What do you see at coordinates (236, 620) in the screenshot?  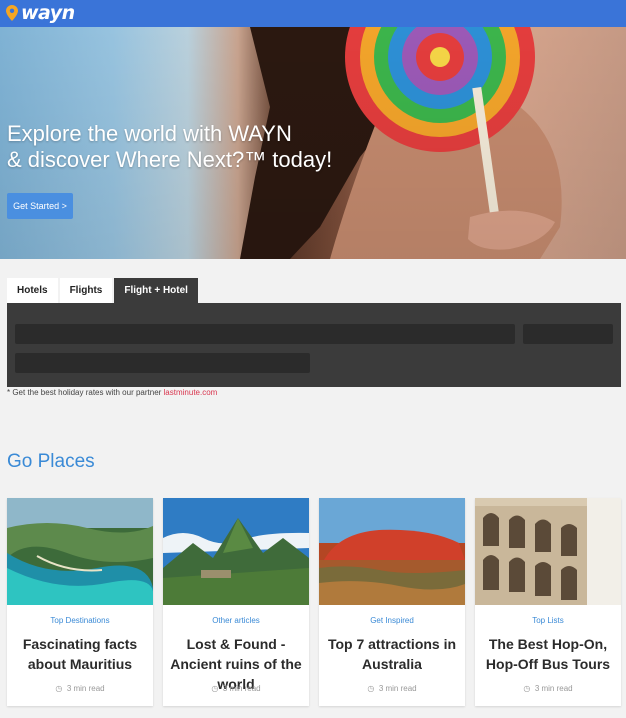 I see `card-category: Other articles` at bounding box center [236, 620].